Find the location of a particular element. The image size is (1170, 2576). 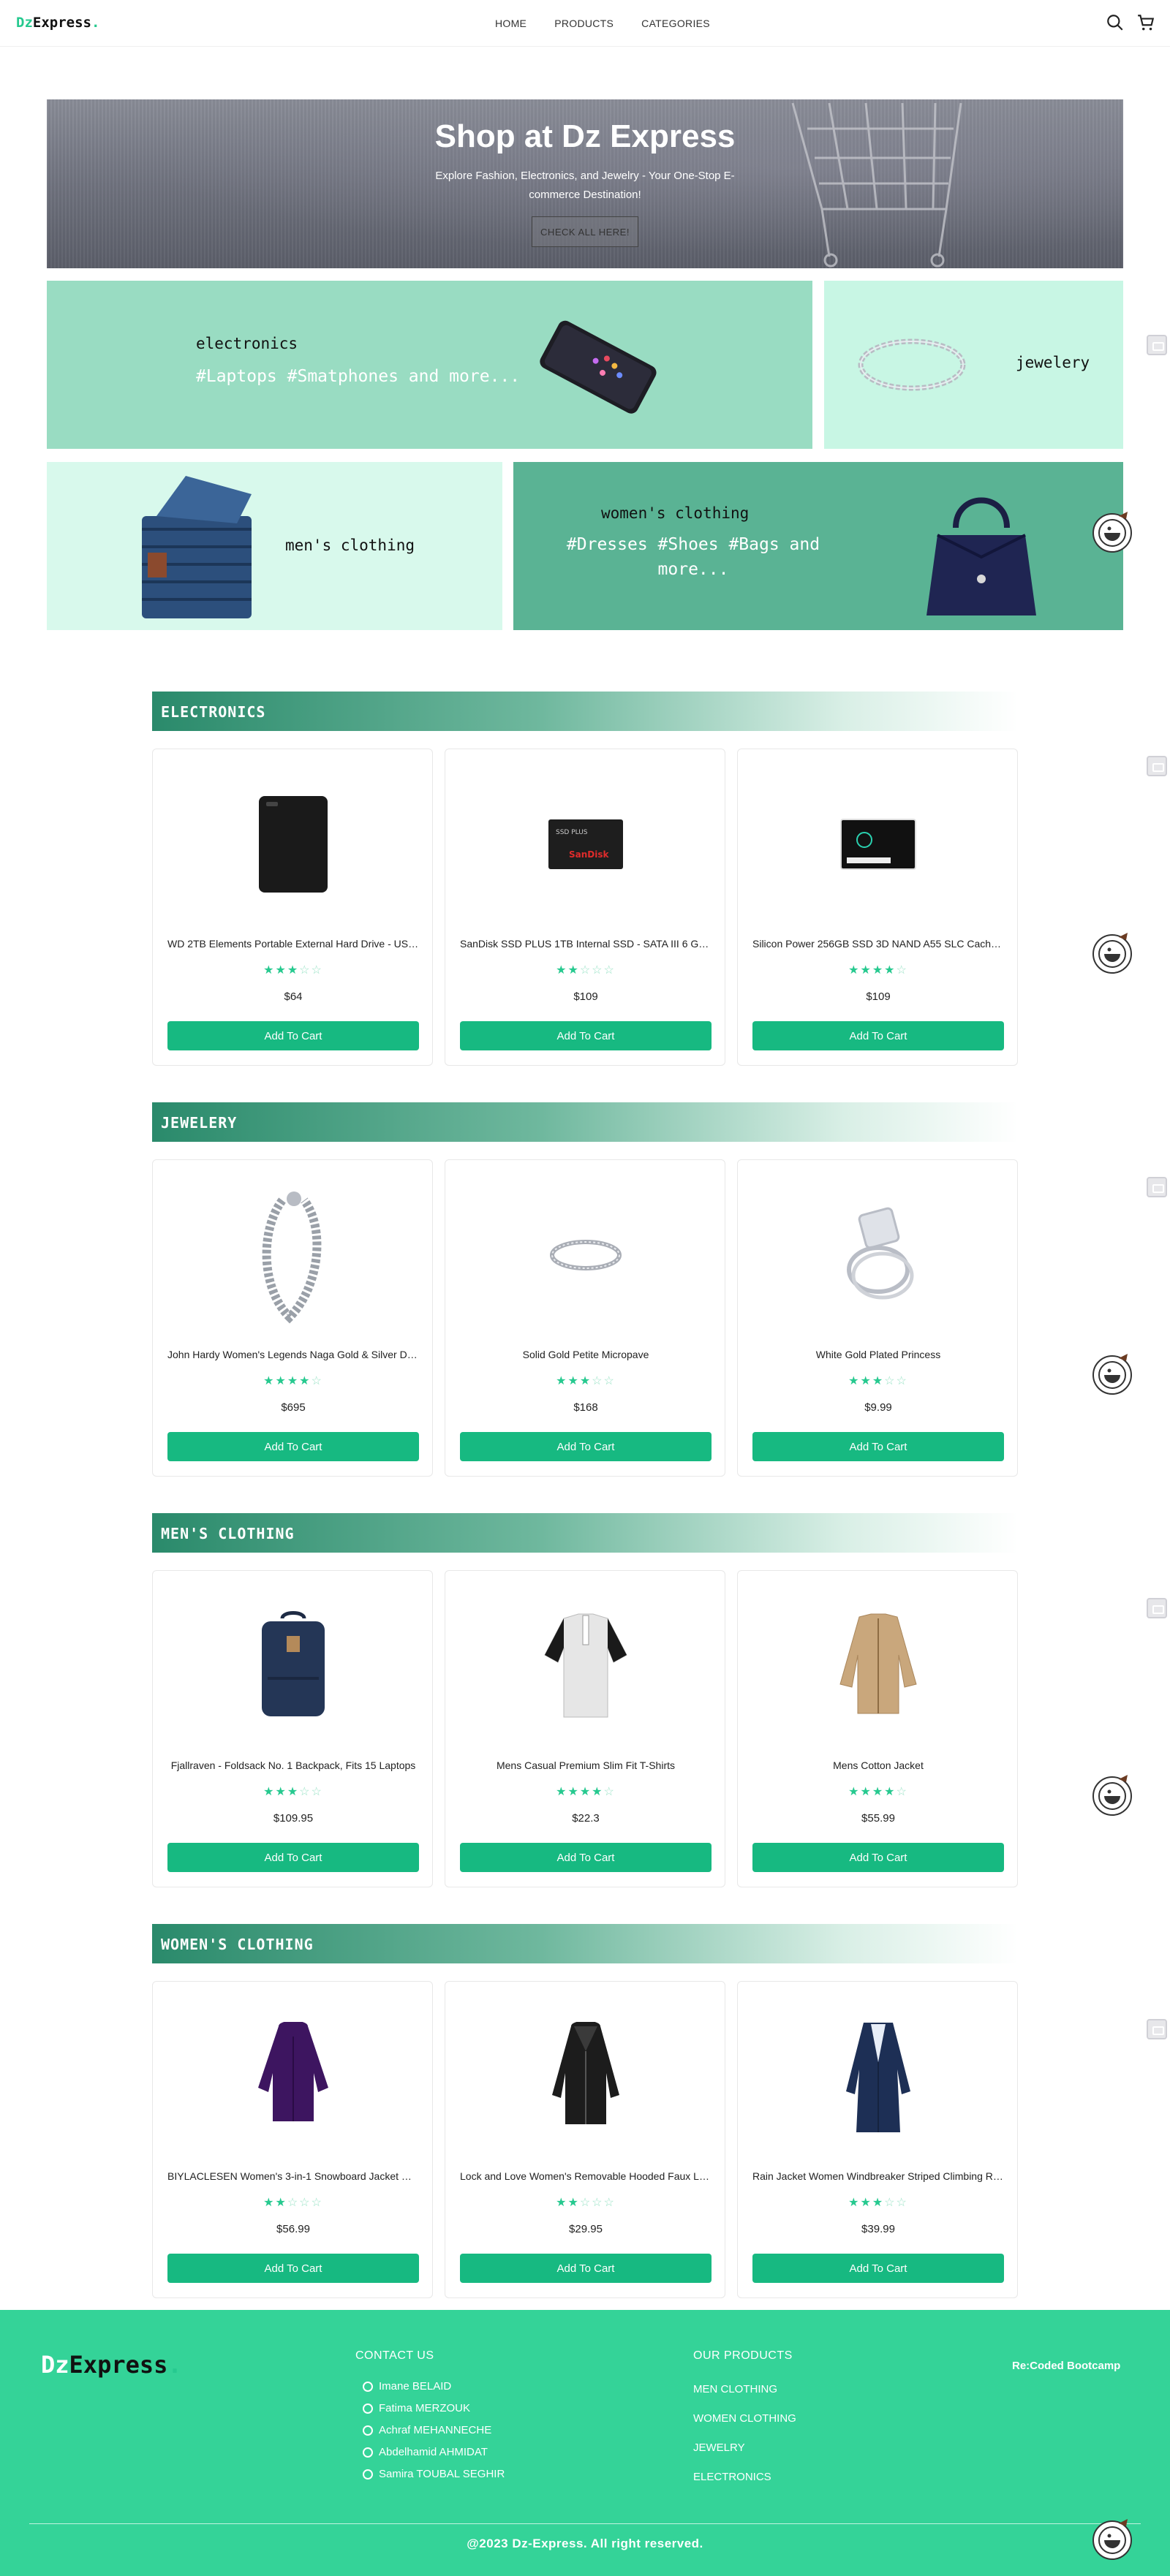

product-price: $55.99 is located at coordinates (878, 1818).